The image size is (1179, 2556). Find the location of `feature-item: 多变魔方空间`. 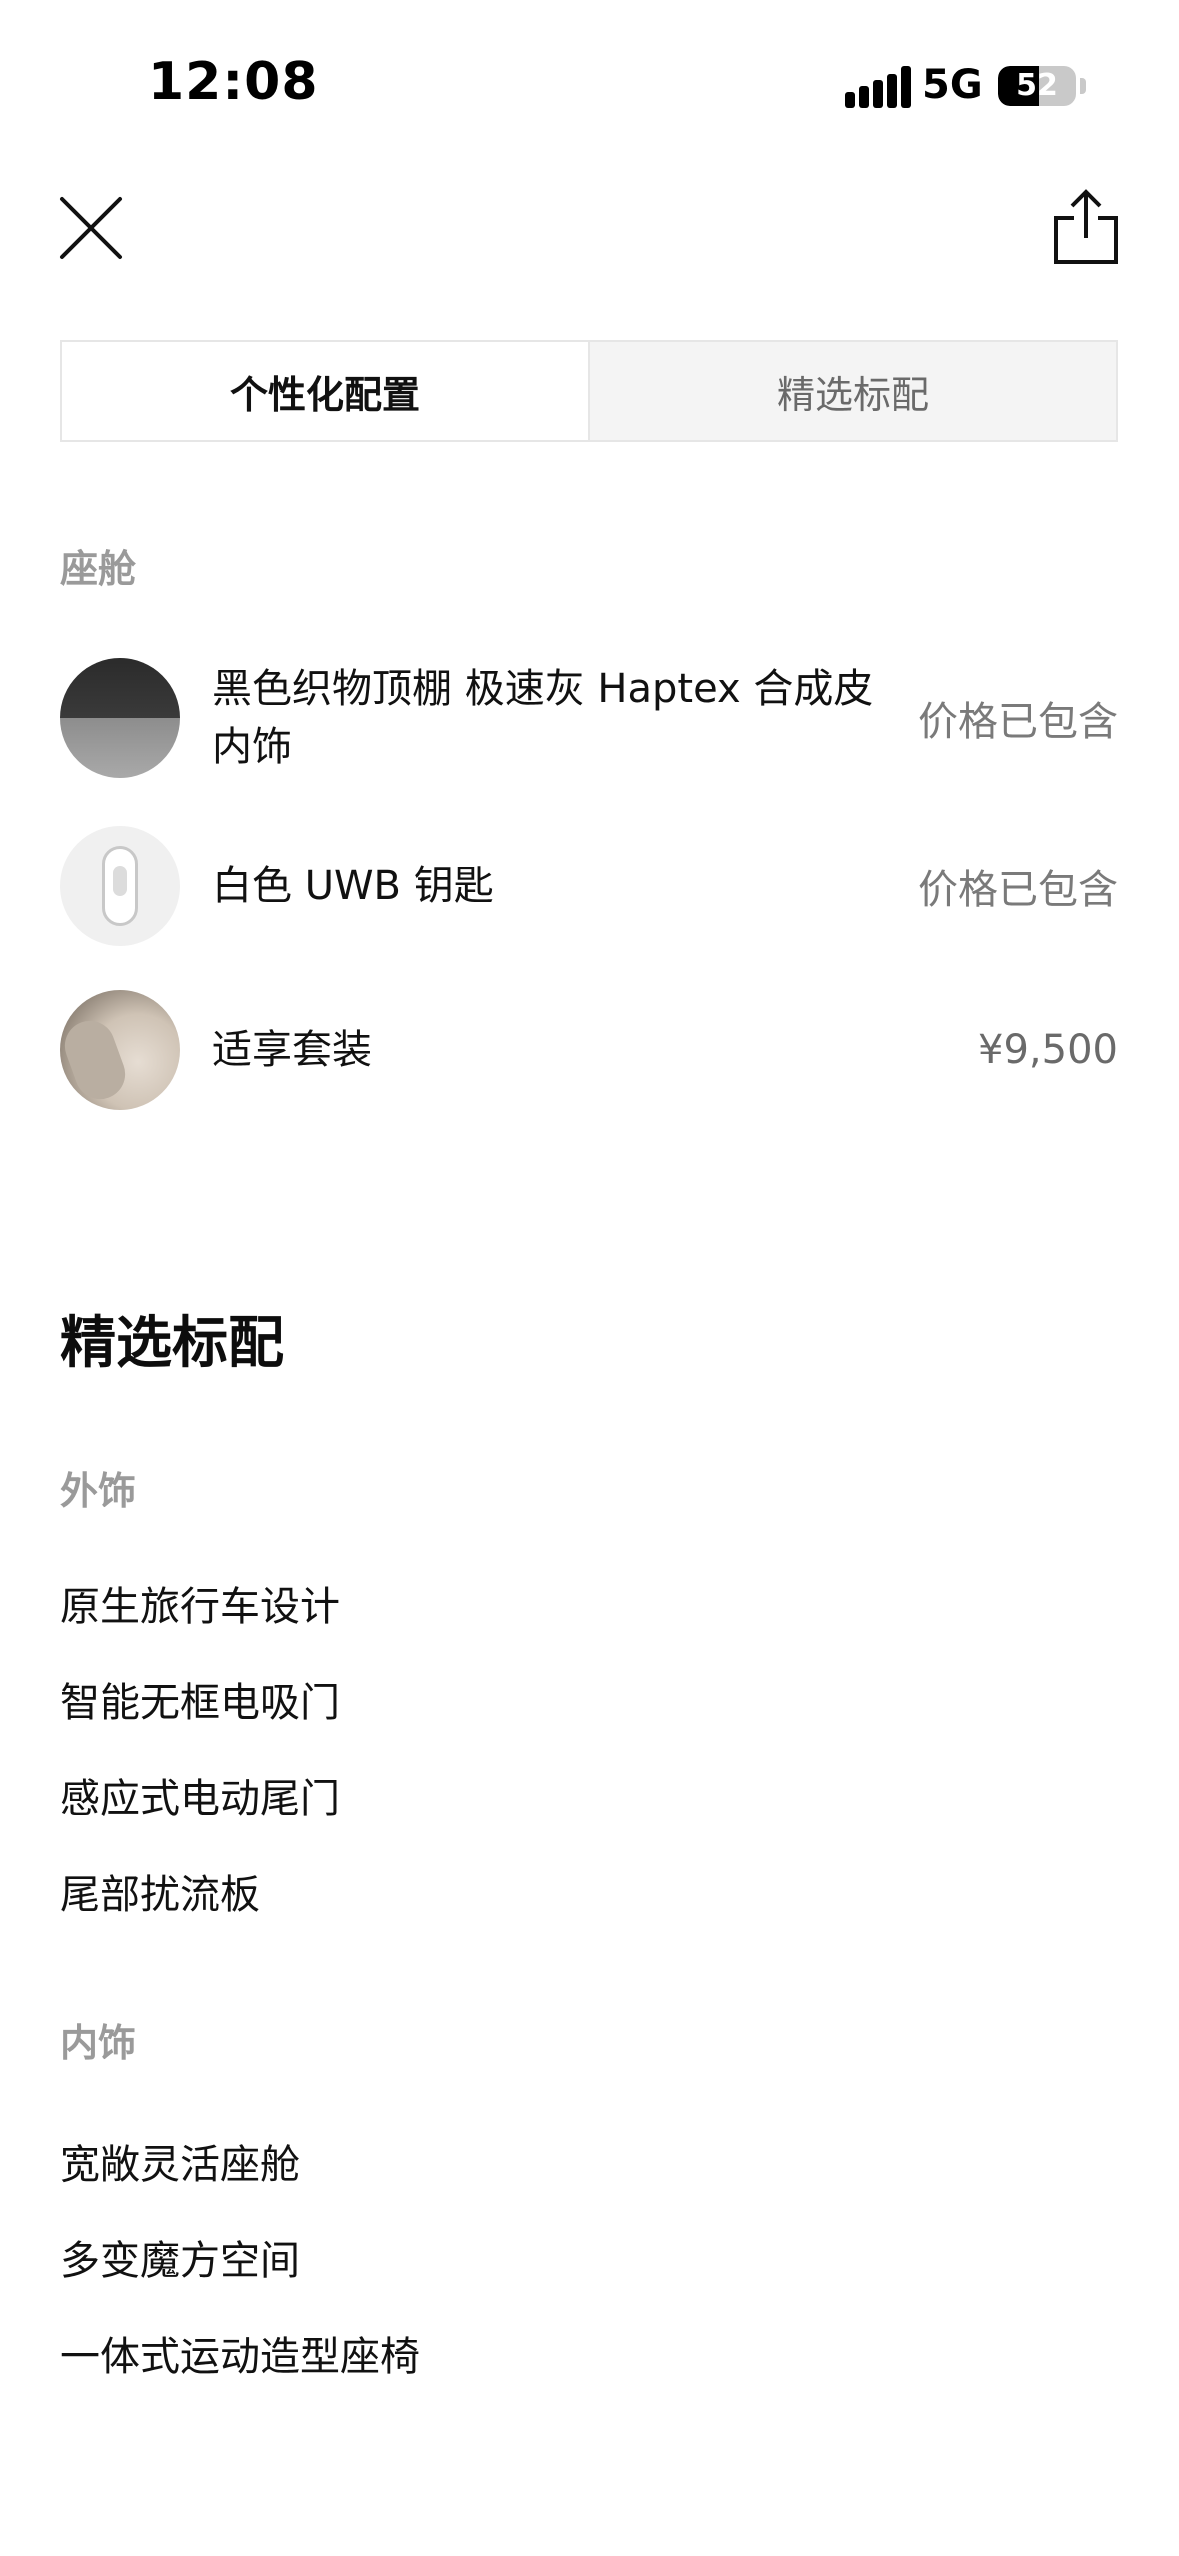

feature-item: 多变魔方空间 is located at coordinates (180, 2261).